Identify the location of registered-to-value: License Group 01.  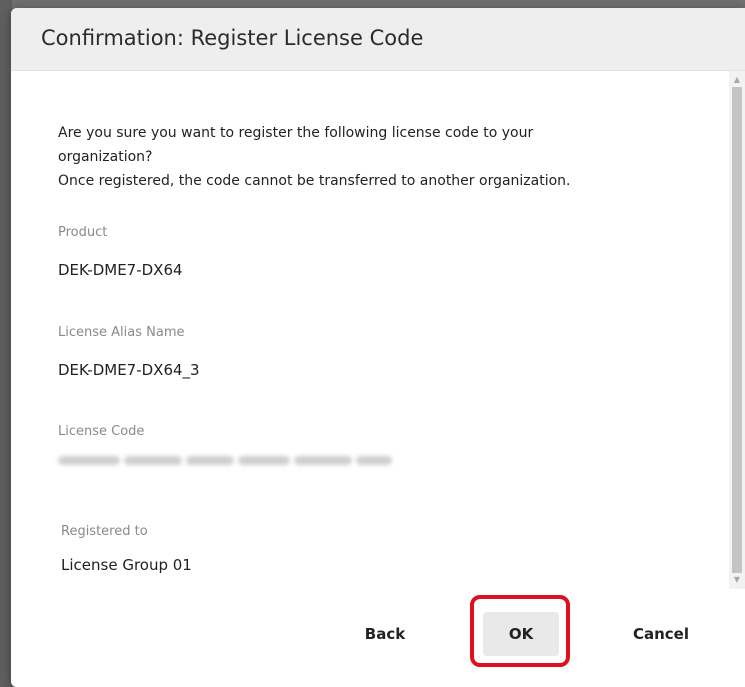
(126, 565).